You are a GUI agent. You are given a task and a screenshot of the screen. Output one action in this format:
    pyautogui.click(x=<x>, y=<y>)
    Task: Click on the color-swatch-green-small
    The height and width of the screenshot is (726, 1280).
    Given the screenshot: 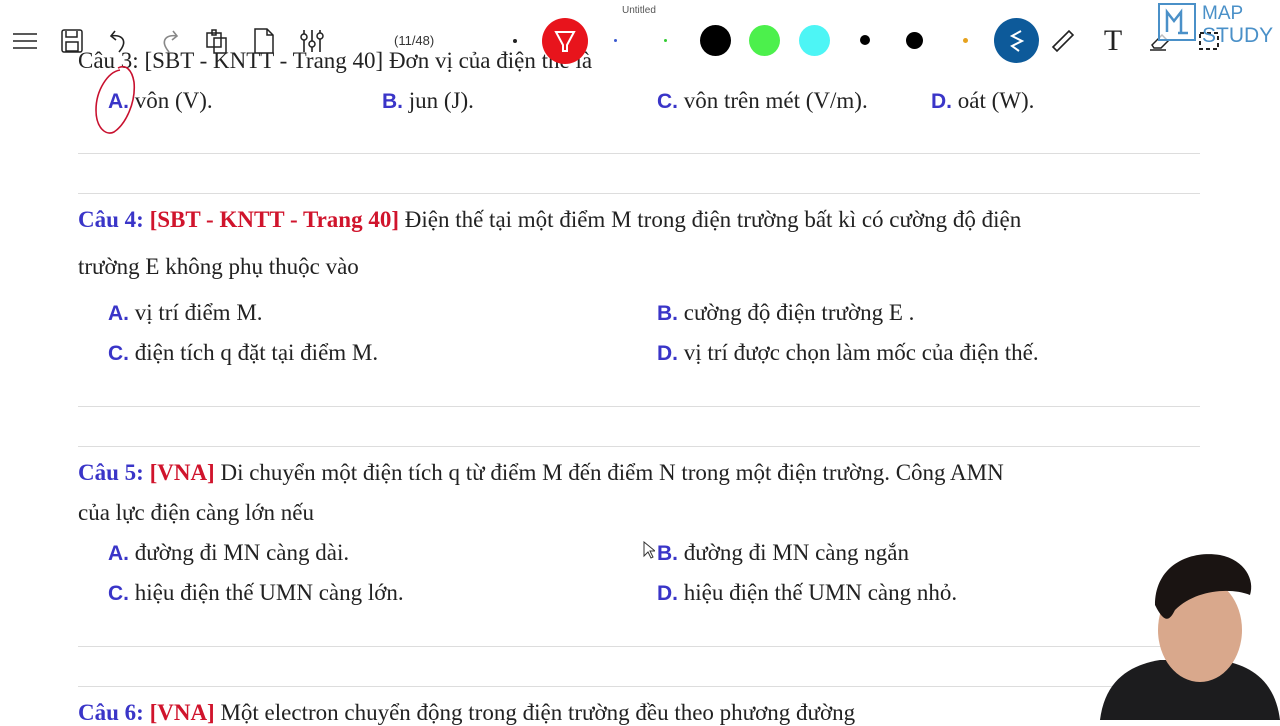 What is the action you would take?
    pyautogui.click(x=665, y=40)
    